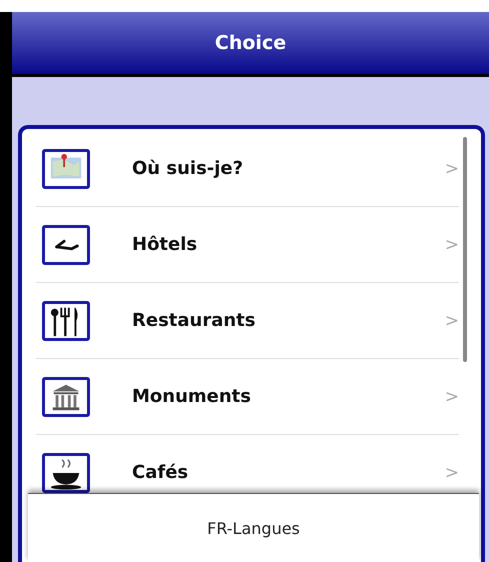 The image size is (489, 562). I want to click on screen-title: Choice, so click(250, 43).